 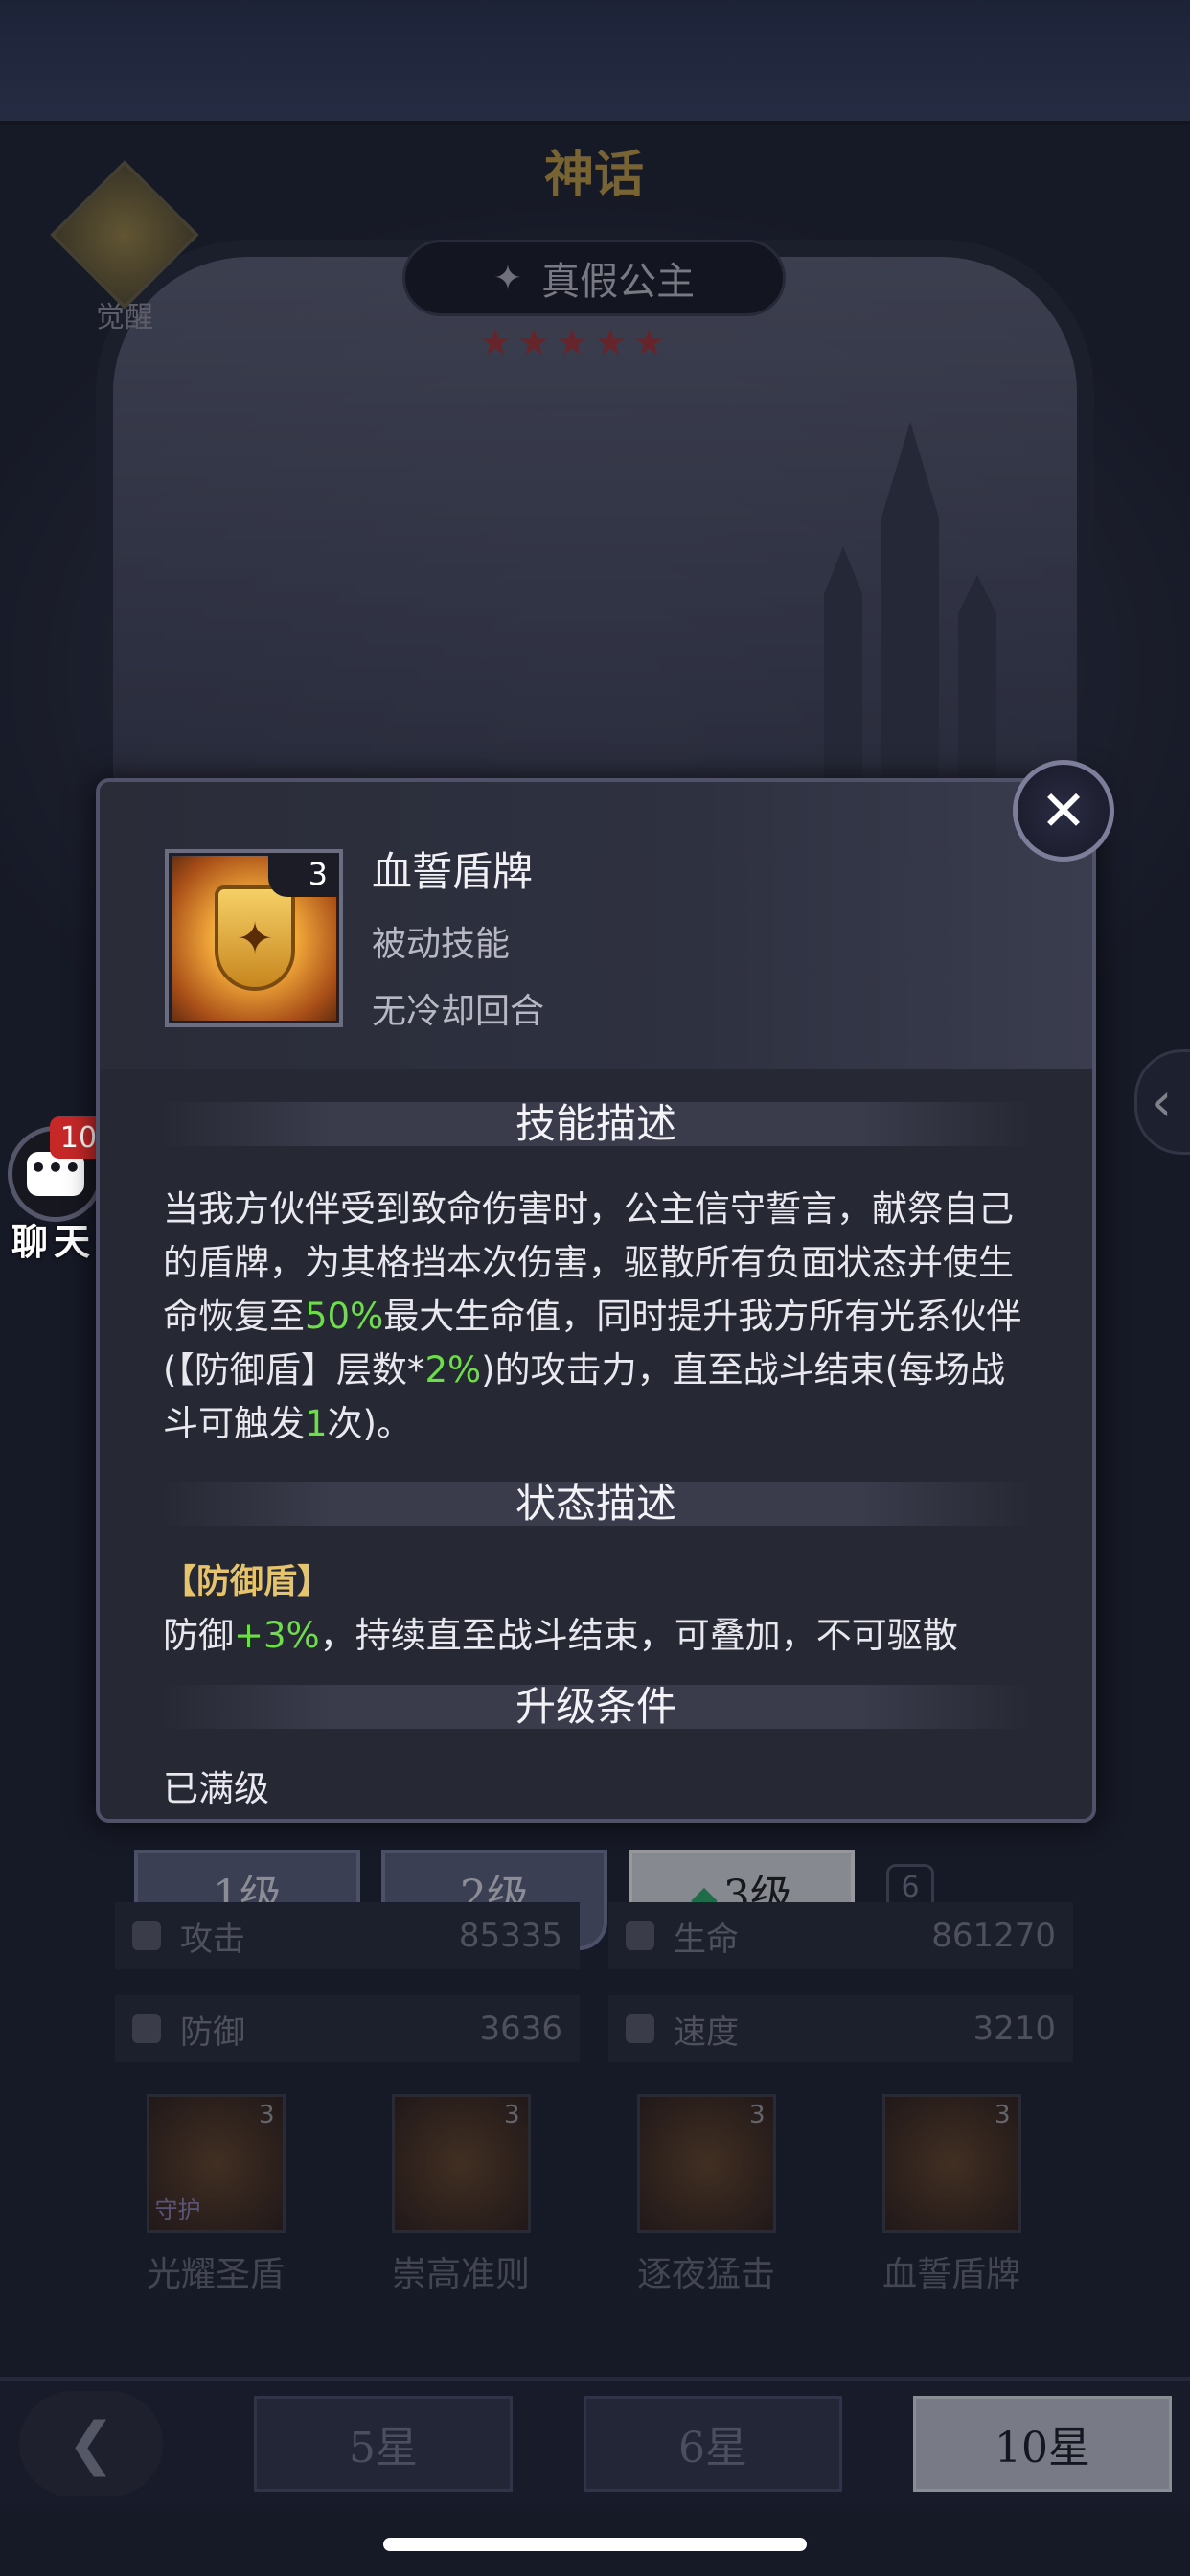 I want to click on skill-title: 血誓盾牌, so click(x=453, y=871).